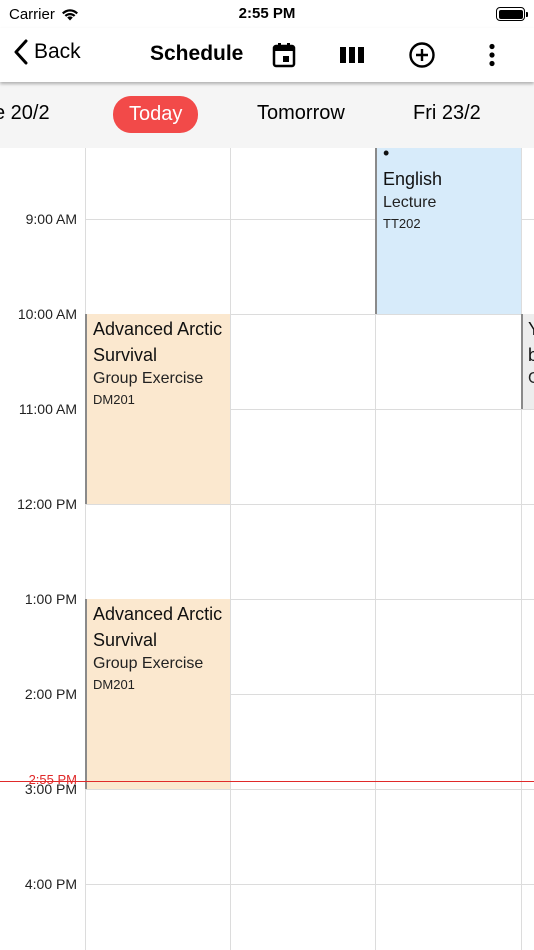 The height and width of the screenshot is (950, 534). Describe the element at coordinates (21, 52) in the screenshot. I see `chevron-left-icon` at that location.